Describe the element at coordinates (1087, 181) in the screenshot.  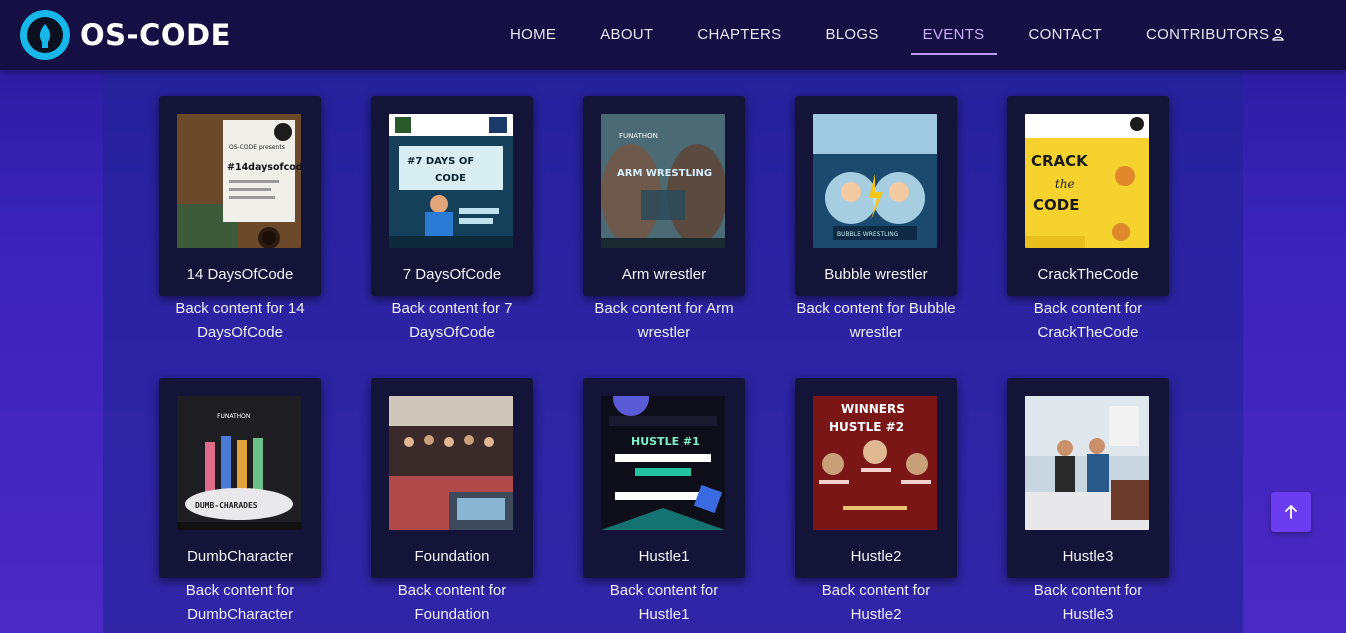
I see `event-poster-crack-the-code: CRACK the CODE` at that location.